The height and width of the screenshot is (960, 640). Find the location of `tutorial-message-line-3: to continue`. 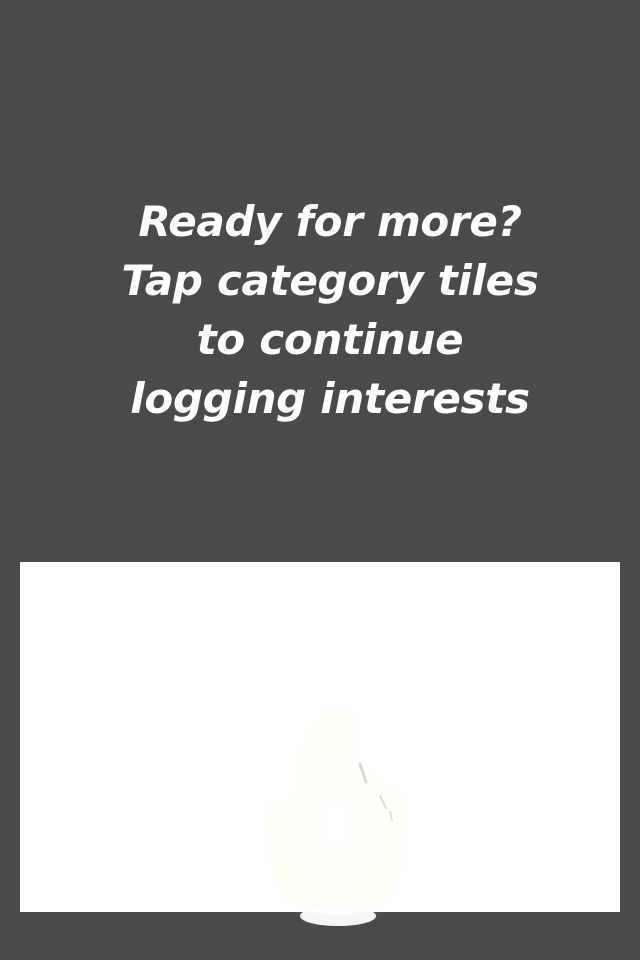

tutorial-message-line-3: to continue is located at coordinates (330, 339).